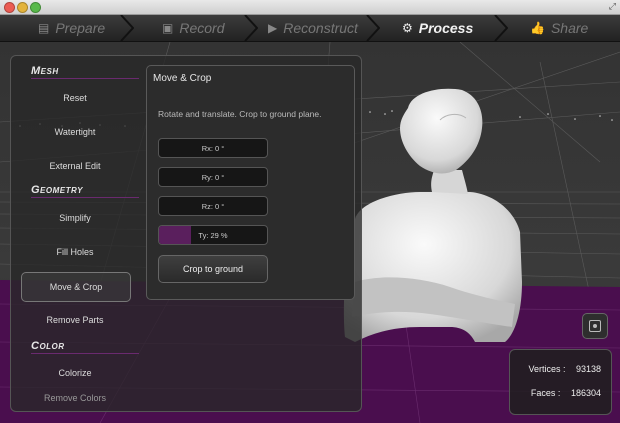  What do you see at coordinates (45, 71) in the screenshot?
I see `mesh-section-header: Mesh` at bounding box center [45, 71].